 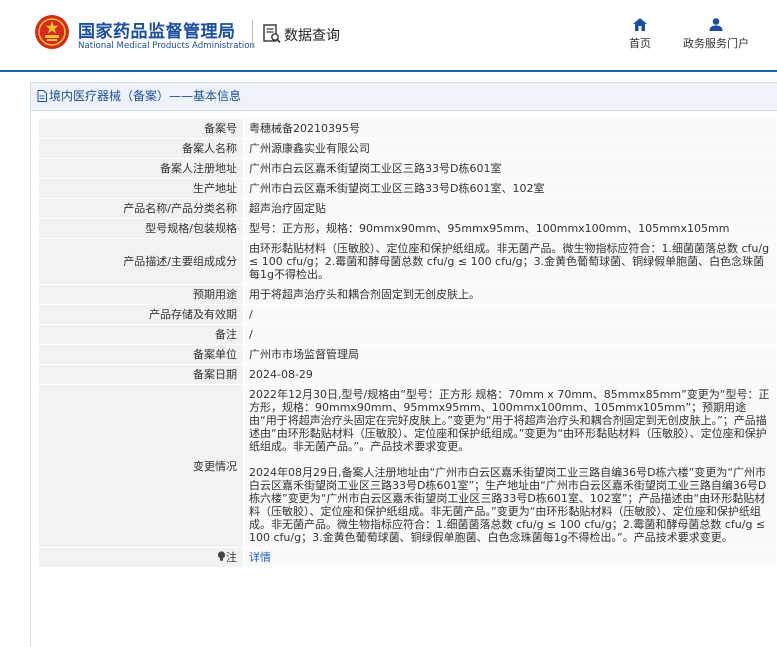 I want to click on field-value: 粤穗械备20210395号, so click(x=510, y=128).